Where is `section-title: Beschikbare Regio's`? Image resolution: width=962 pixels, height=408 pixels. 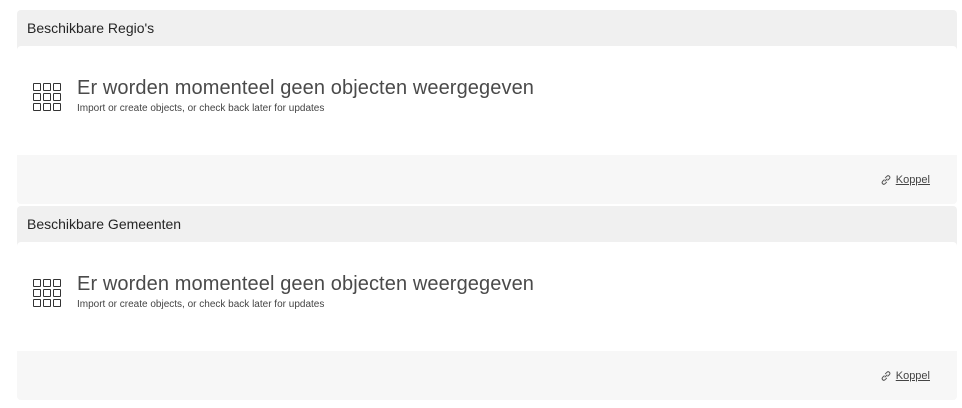
section-title: Beschikbare Regio's is located at coordinates (91, 28).